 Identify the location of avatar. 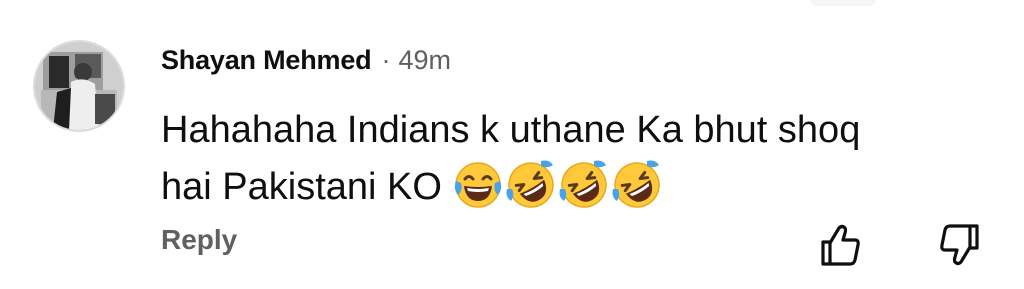
(79, 86).